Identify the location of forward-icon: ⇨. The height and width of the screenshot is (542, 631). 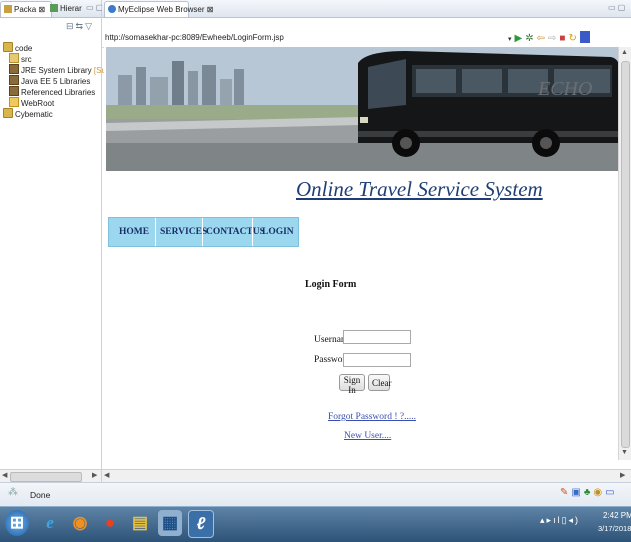
(553, 38).